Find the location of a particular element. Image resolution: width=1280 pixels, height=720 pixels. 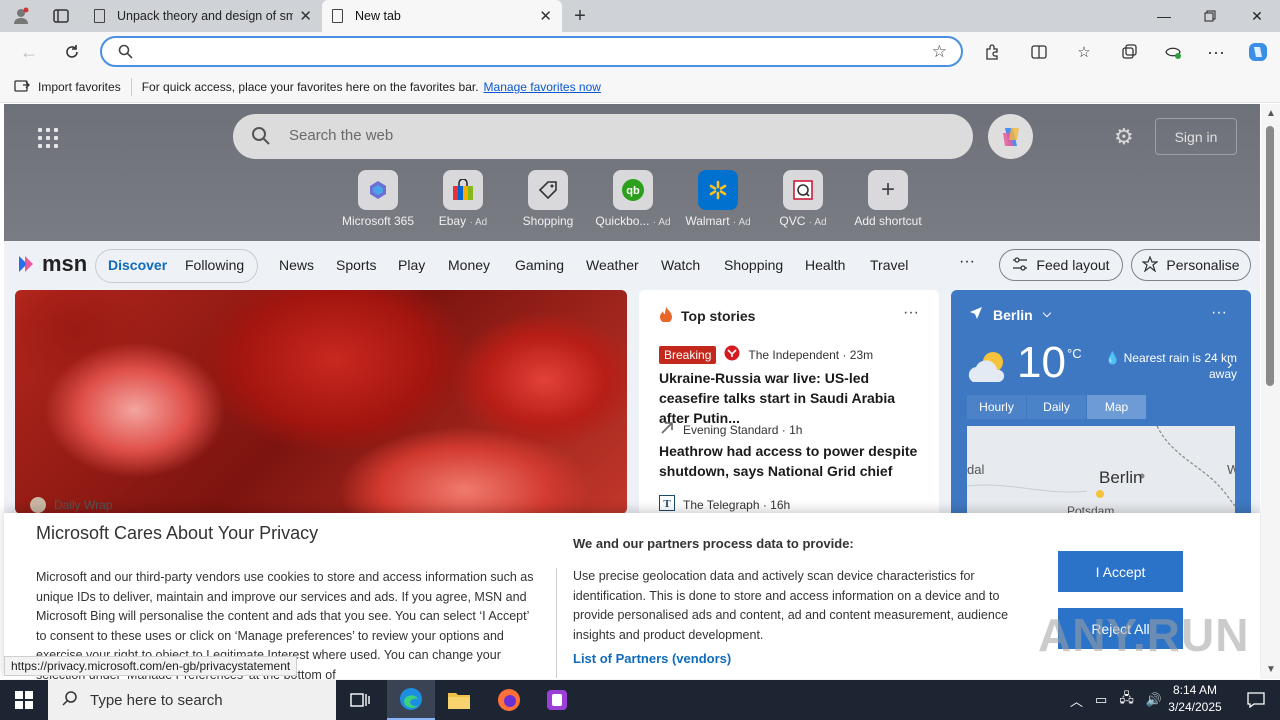

browser-essentials-icon is located at coordinates (1173, 52).